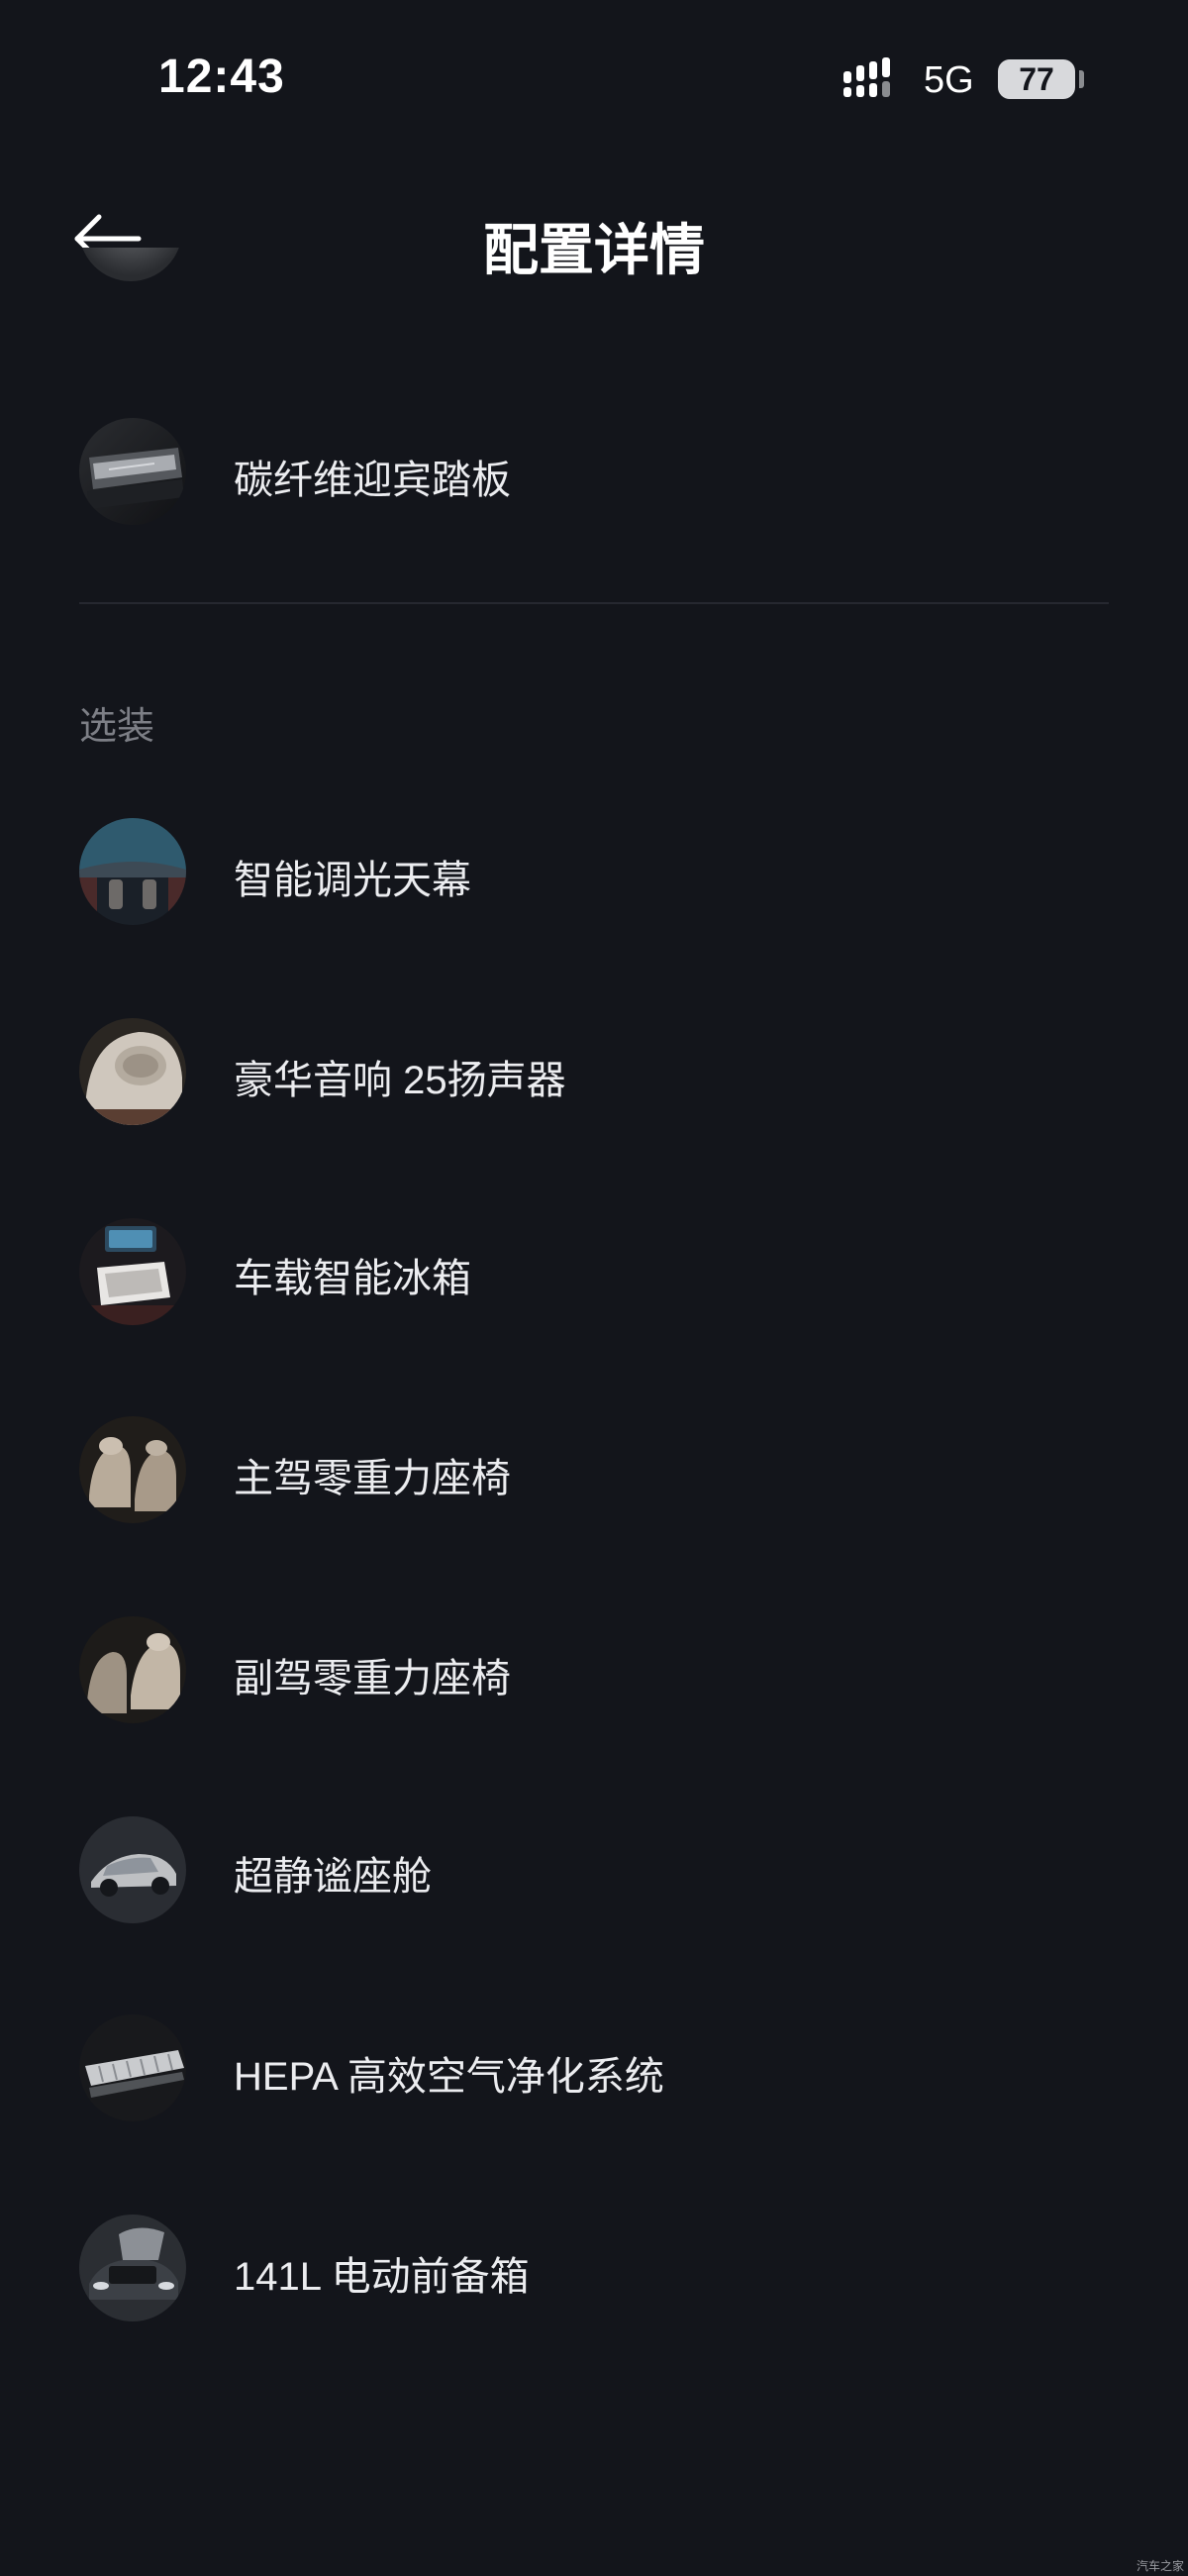 This screenshot has width=1188, height=2576. What do you see at coordinates (1161, 2566) in the screenshot?
I see `watermark: 汽车之家` at bounding box center [1161, 2566].